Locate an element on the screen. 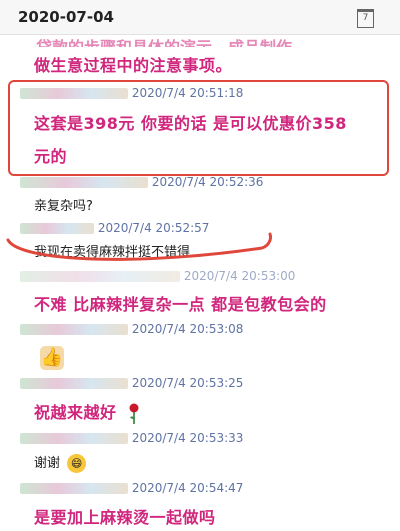  message-text-8: 是要加上麻辣烫一起做吗 is located at coordinates (125, 517).